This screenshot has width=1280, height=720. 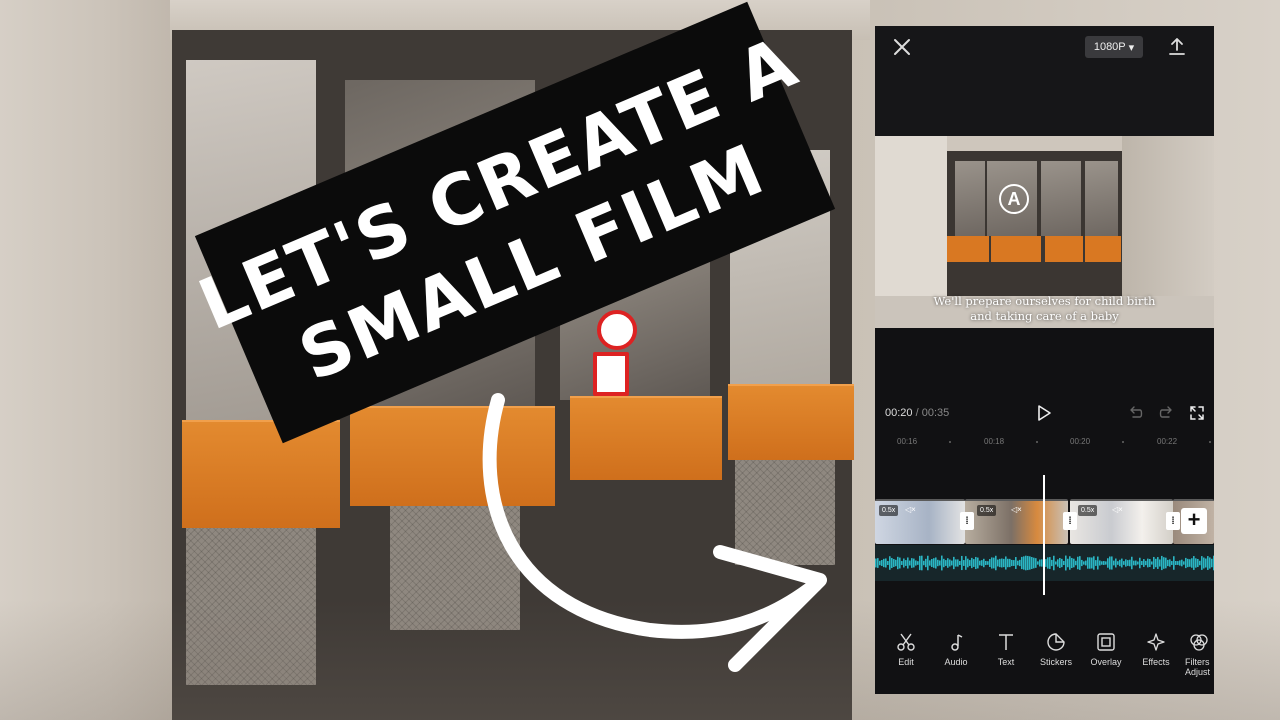 What do you see at coordinates (906, 642) in the screenshot?
I see `scissors-icon` at bounding box center [906, 642].